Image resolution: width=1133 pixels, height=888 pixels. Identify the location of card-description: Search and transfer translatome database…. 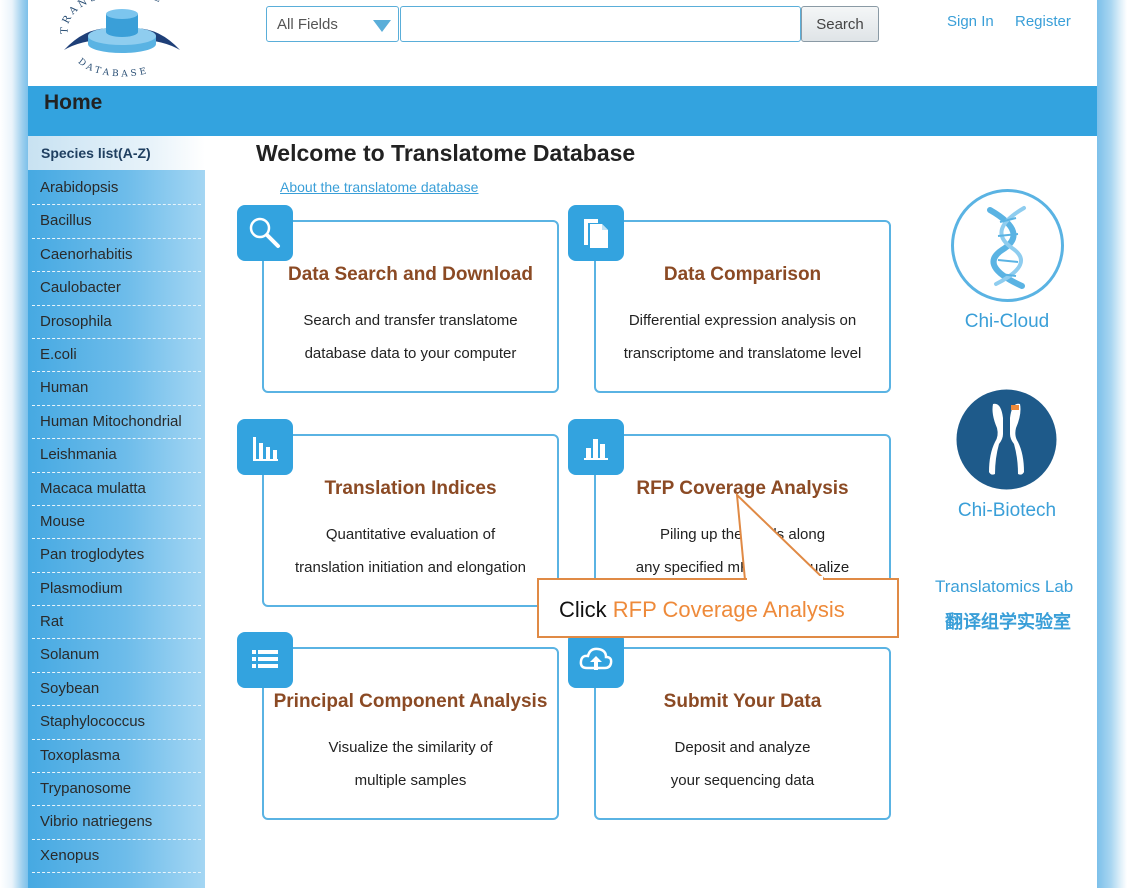
(410, 337).